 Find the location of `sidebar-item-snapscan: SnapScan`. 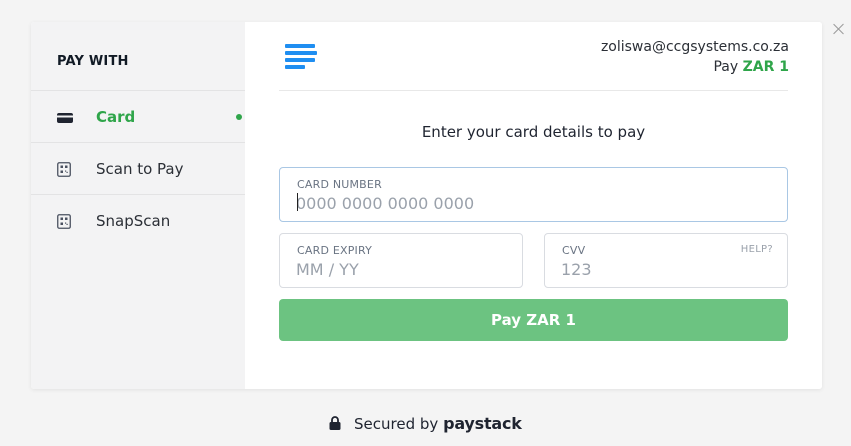

sidebar-item-snapscan: SnapScan is located at coordinates (138, 220).